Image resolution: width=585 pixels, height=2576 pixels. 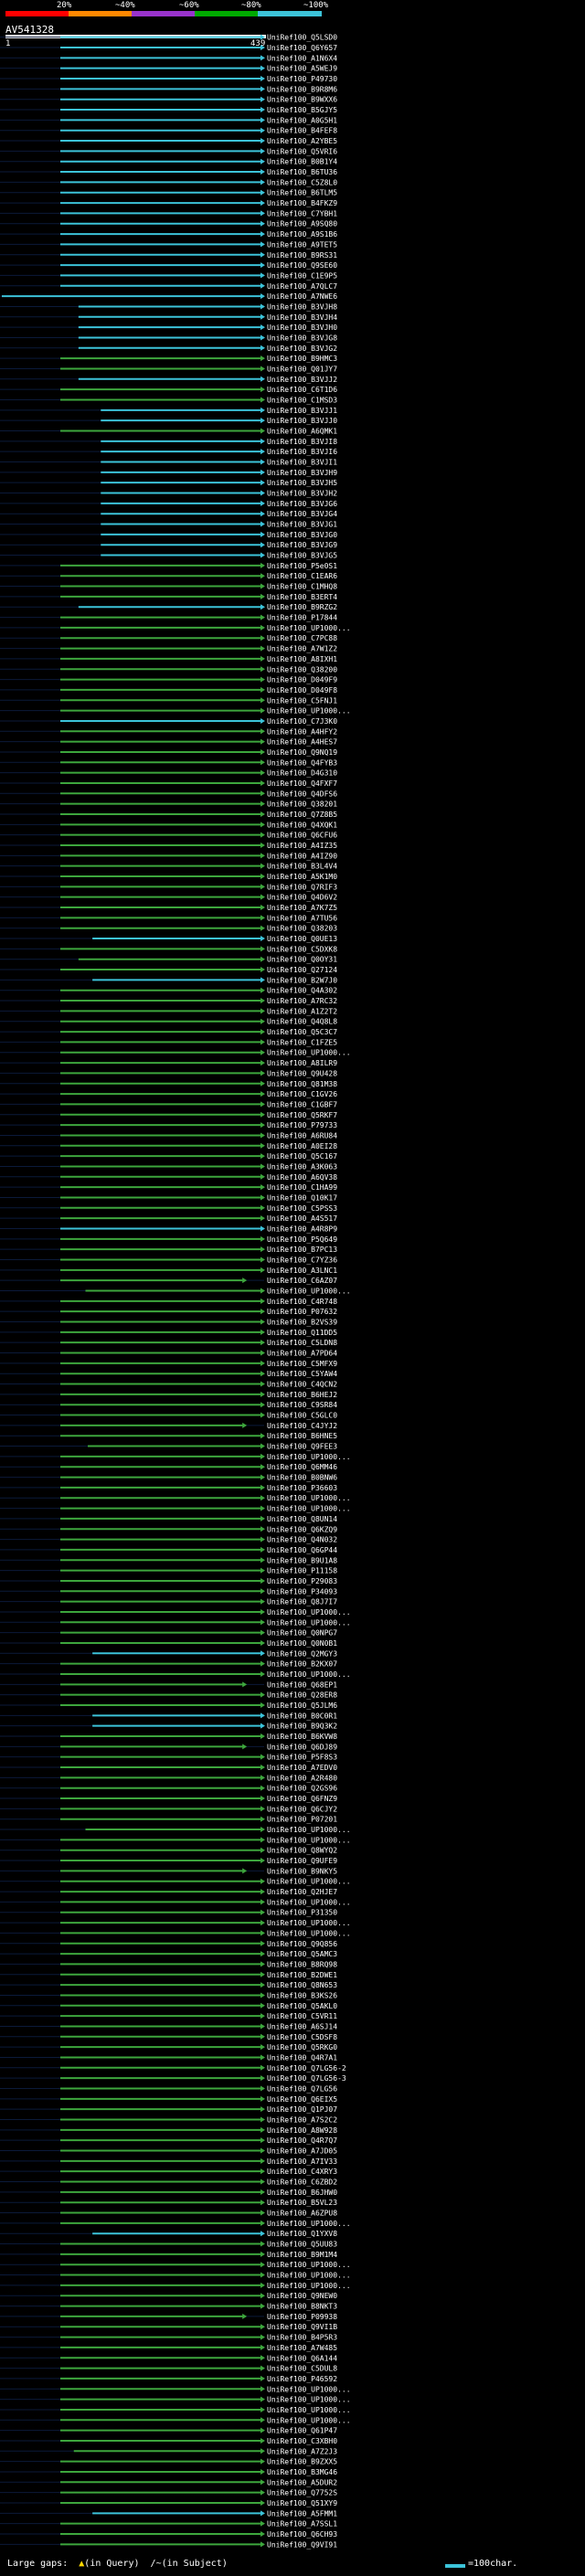 I want to click on hit-accession-label: UniRef100_P17844, so click(x=302, y=618).